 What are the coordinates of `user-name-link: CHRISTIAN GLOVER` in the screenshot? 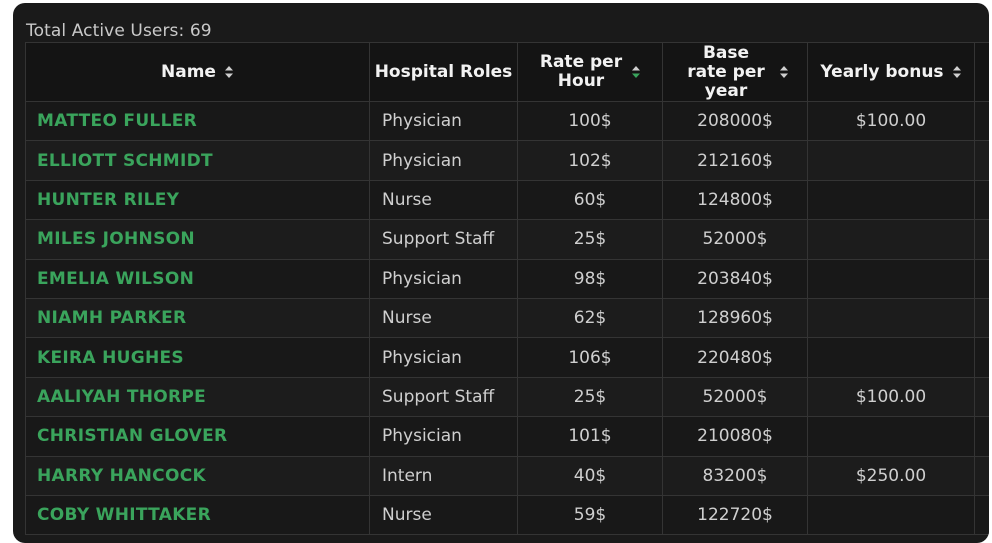 It's located at (197, 436).